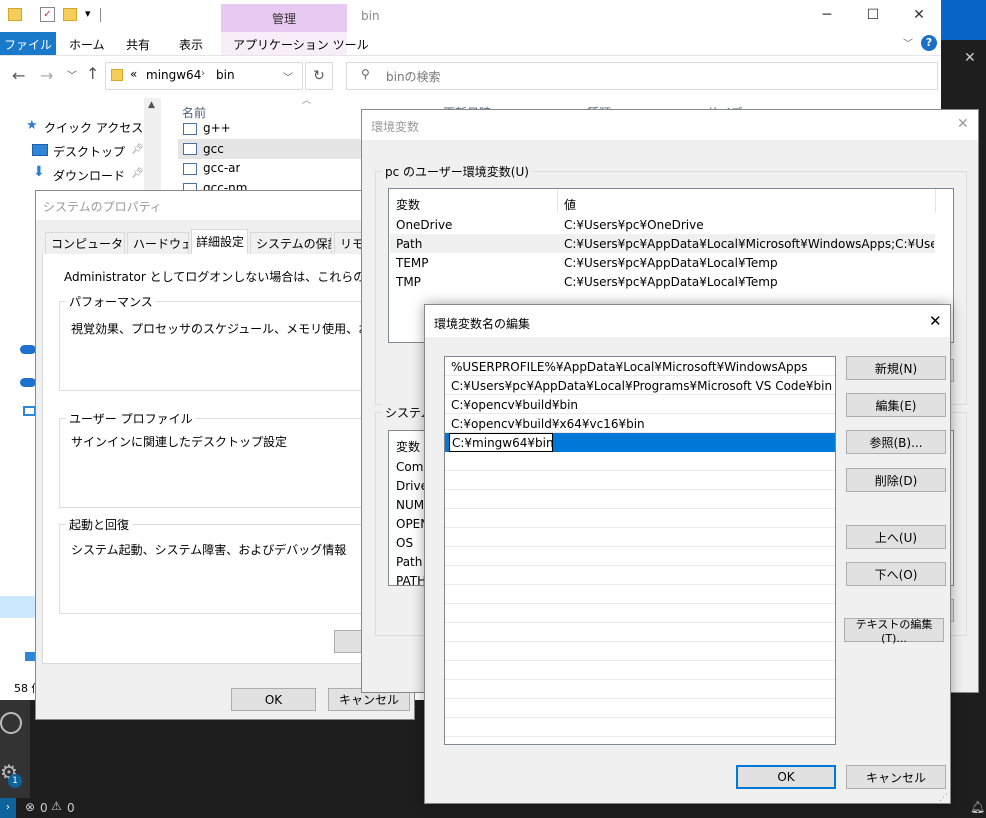 The height and width of the screenshot is (818, 986). I want to click on nav-item-downloads: ダウンロード, so click(89, 175).